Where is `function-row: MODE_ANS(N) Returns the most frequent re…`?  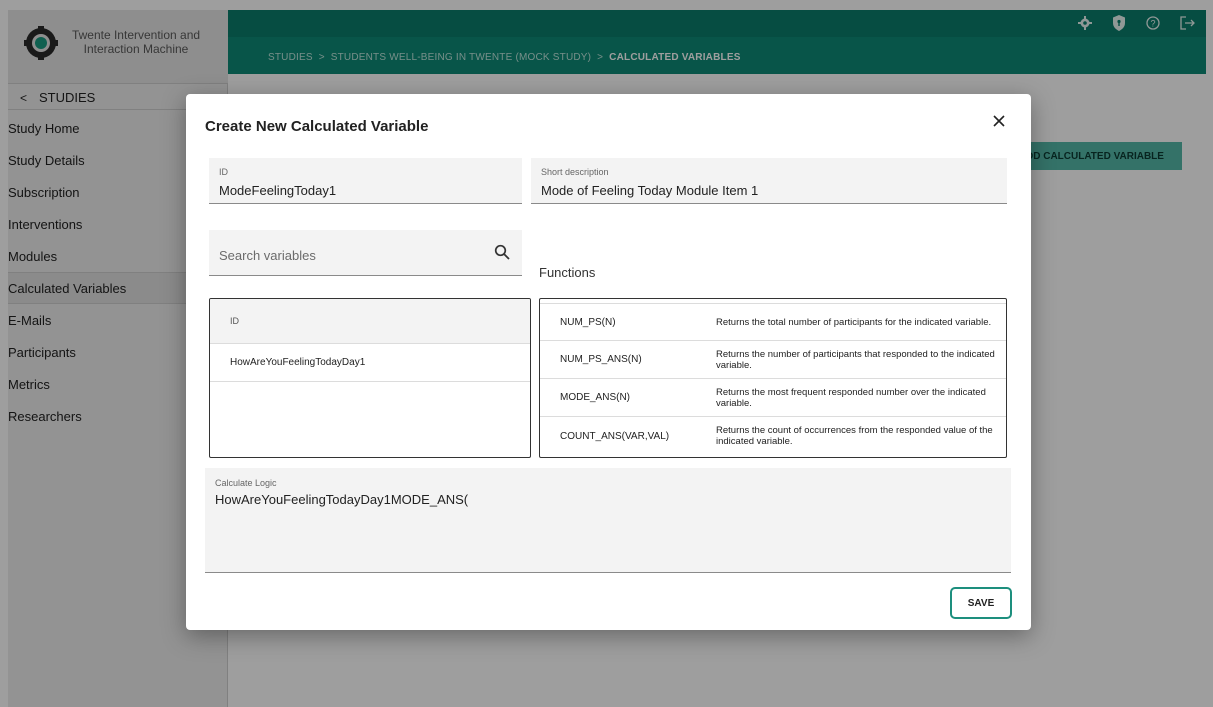 function-row: MODE_ANS(N) Returns the most frequent re… is located at coordinates (773, 398).